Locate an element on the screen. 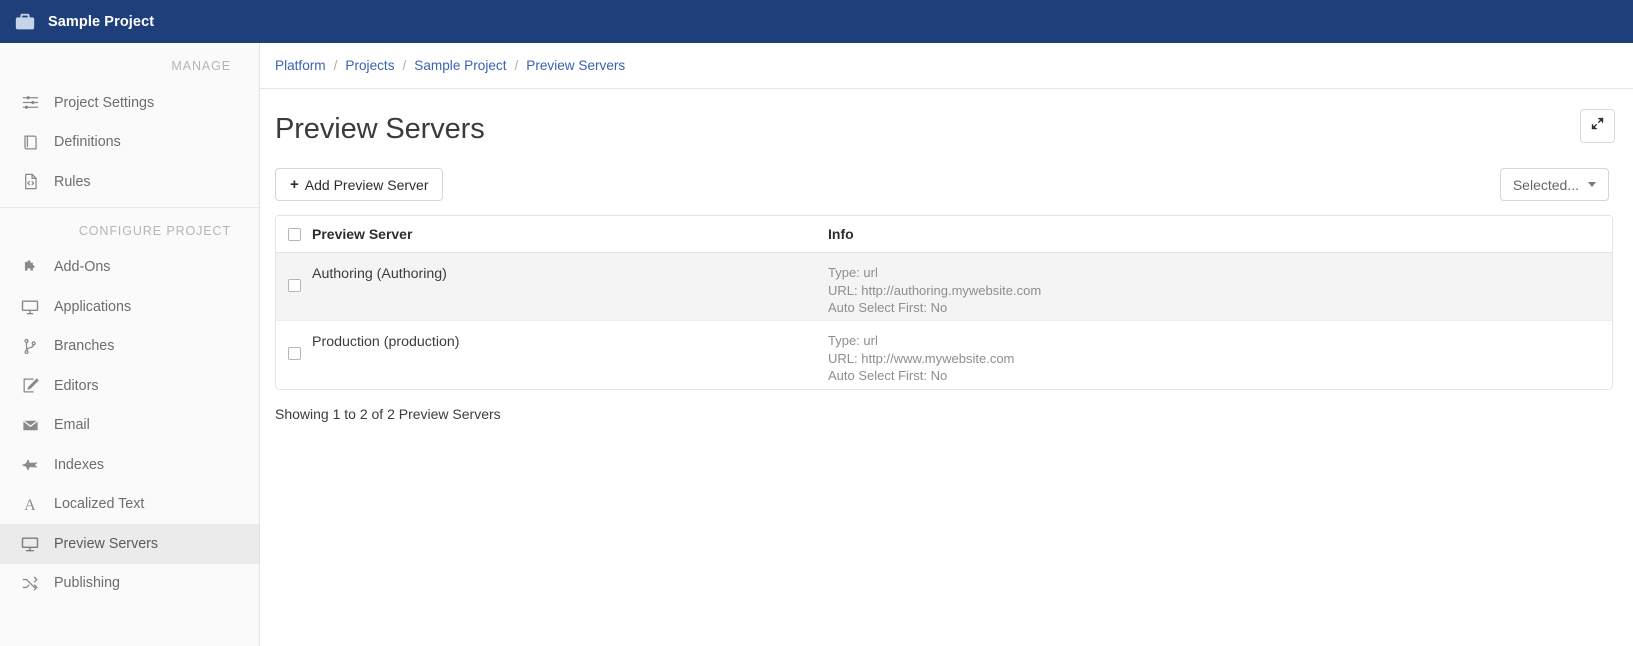 The image size is (1633, 646). sidebar-section-label-manage: MANAGE is located at coordinates (201, 66).